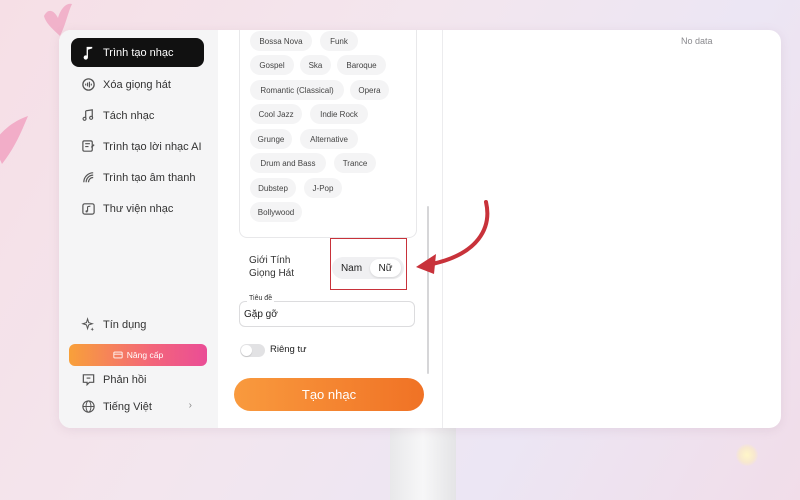 This screenshot has height=500, width=800. What do you see at coordinates (297, 90) in the screenshot?
I see `genre-chip: Romantic (Classical)` at bounding box center [297, 90].